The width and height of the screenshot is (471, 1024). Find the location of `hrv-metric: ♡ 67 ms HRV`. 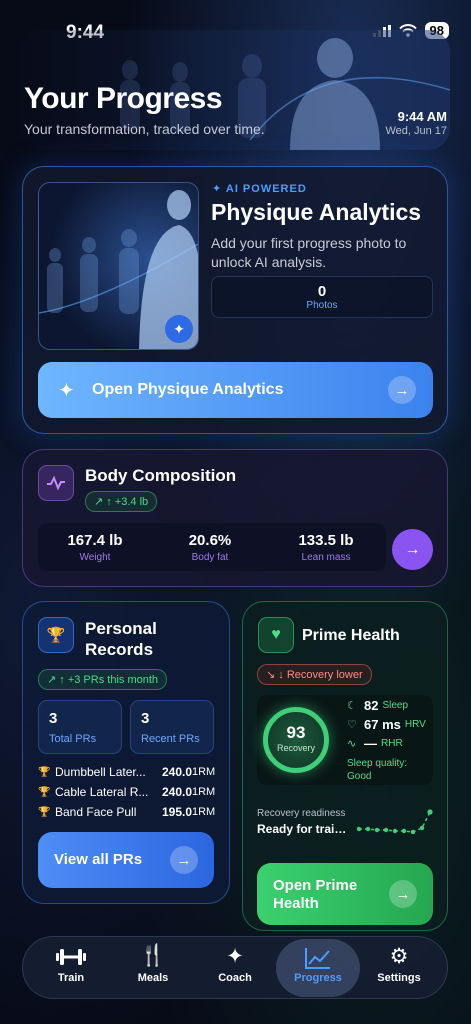

hrv-metric: ♡ 67 ms HRV is located at coordinates (386, 724).